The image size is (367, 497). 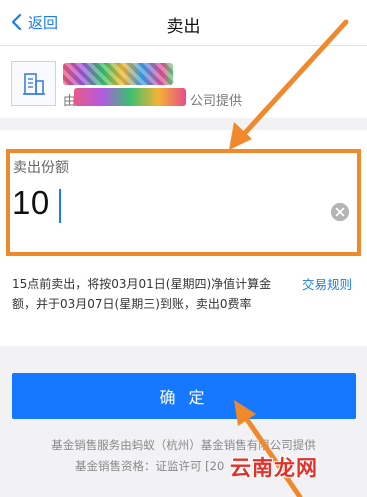 I want to click on building-icon, so click(x=33, y=83).